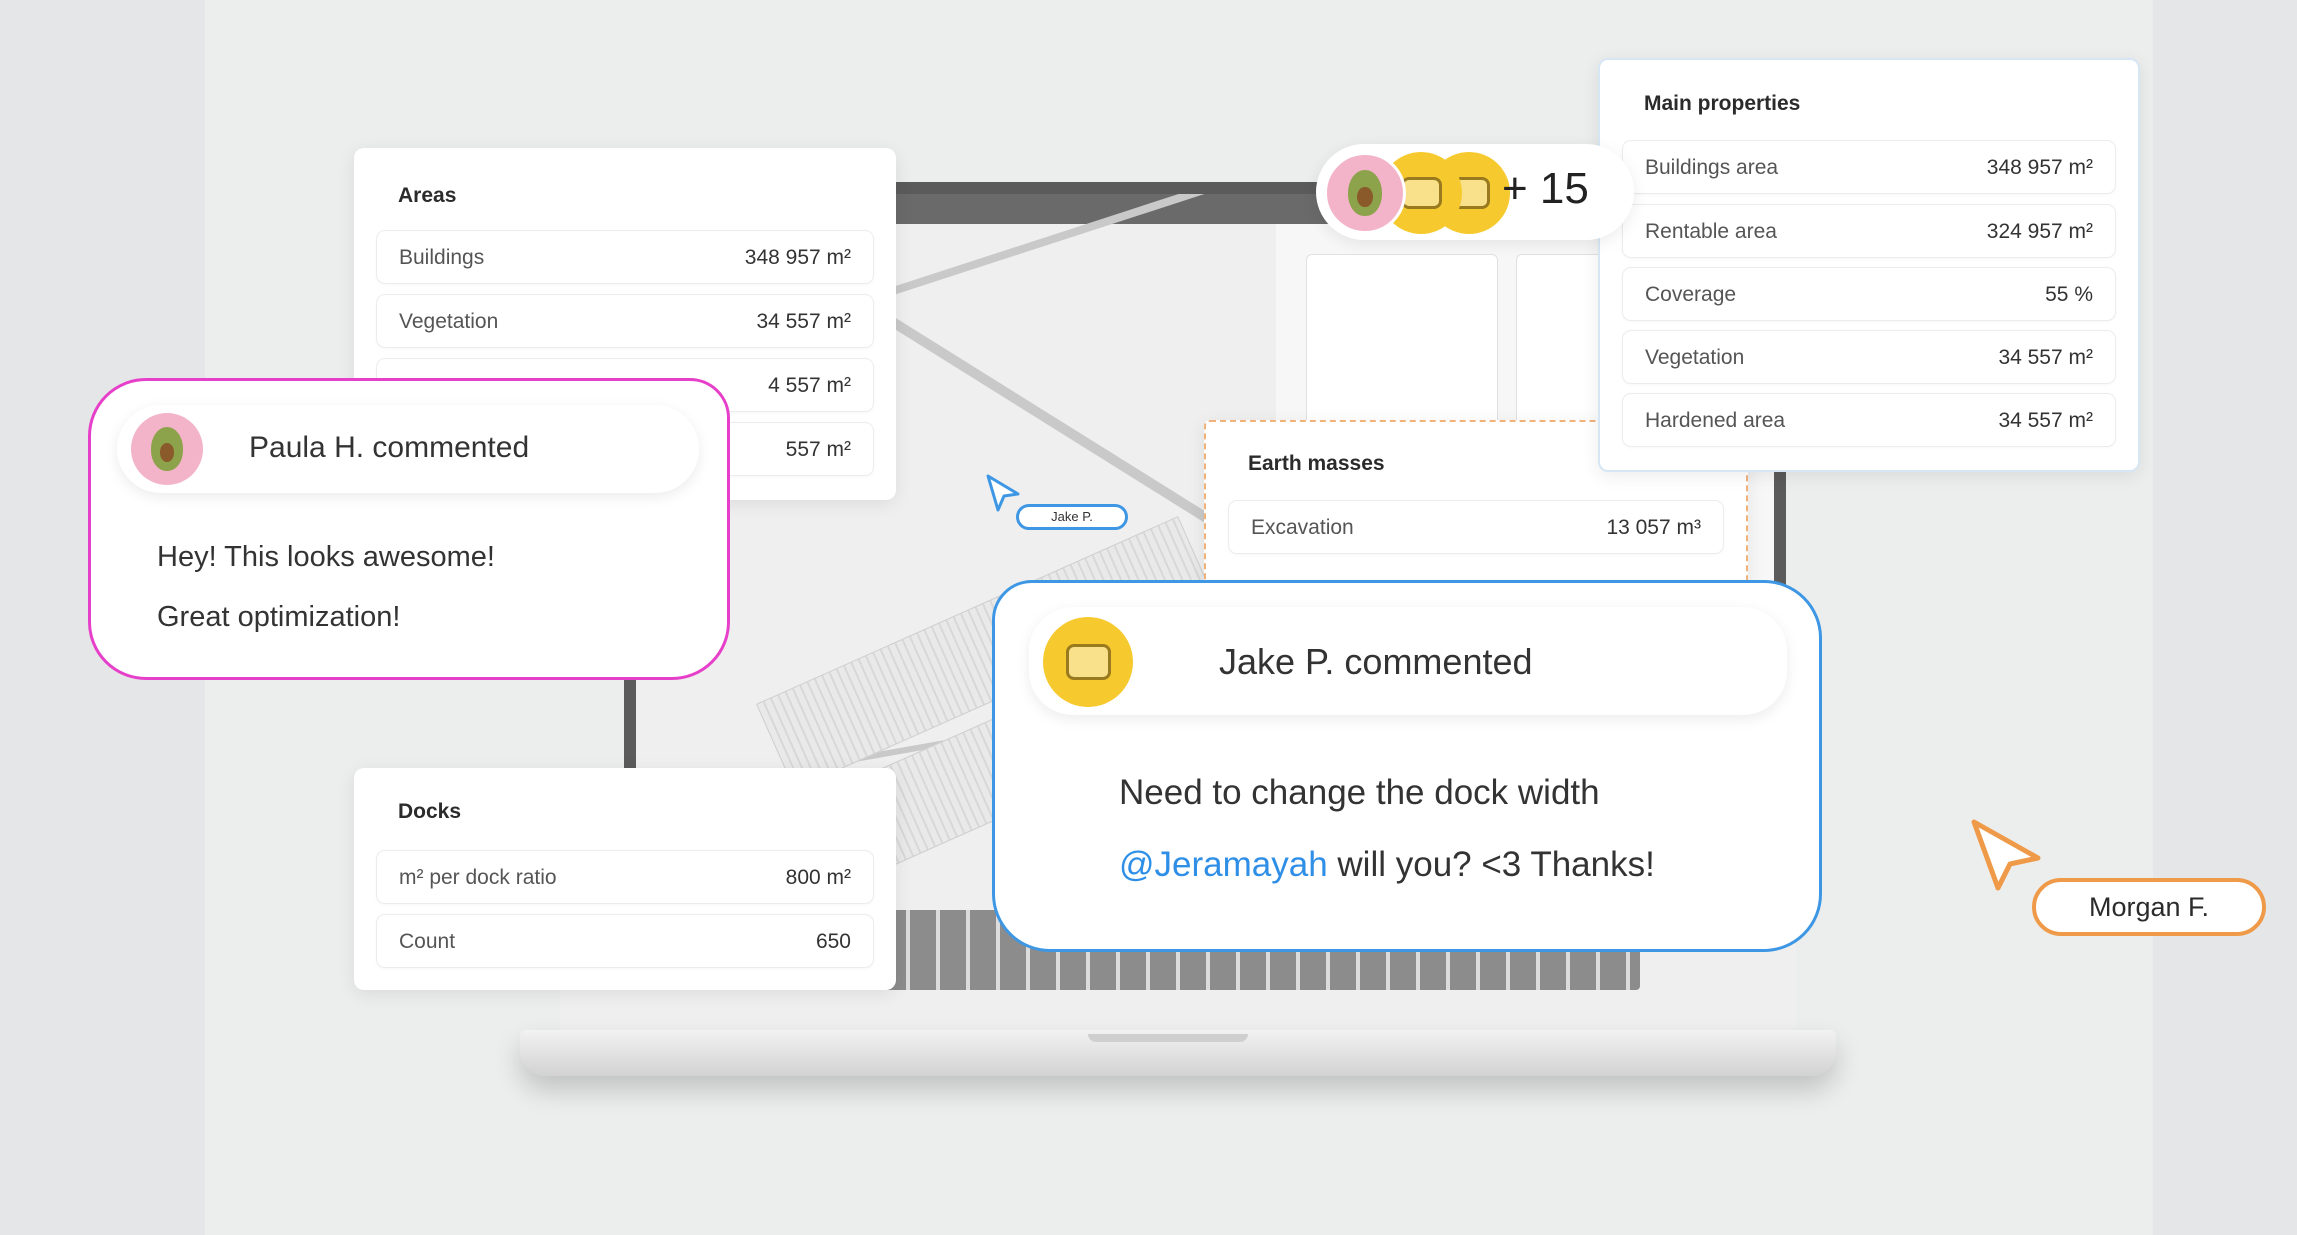 The height and width of the screenshot is (1235, 2297). What do you see at coordinates (818, 449) in the screenshot?
I see `row-value: 557 m²` at bounding box center [818, 449].